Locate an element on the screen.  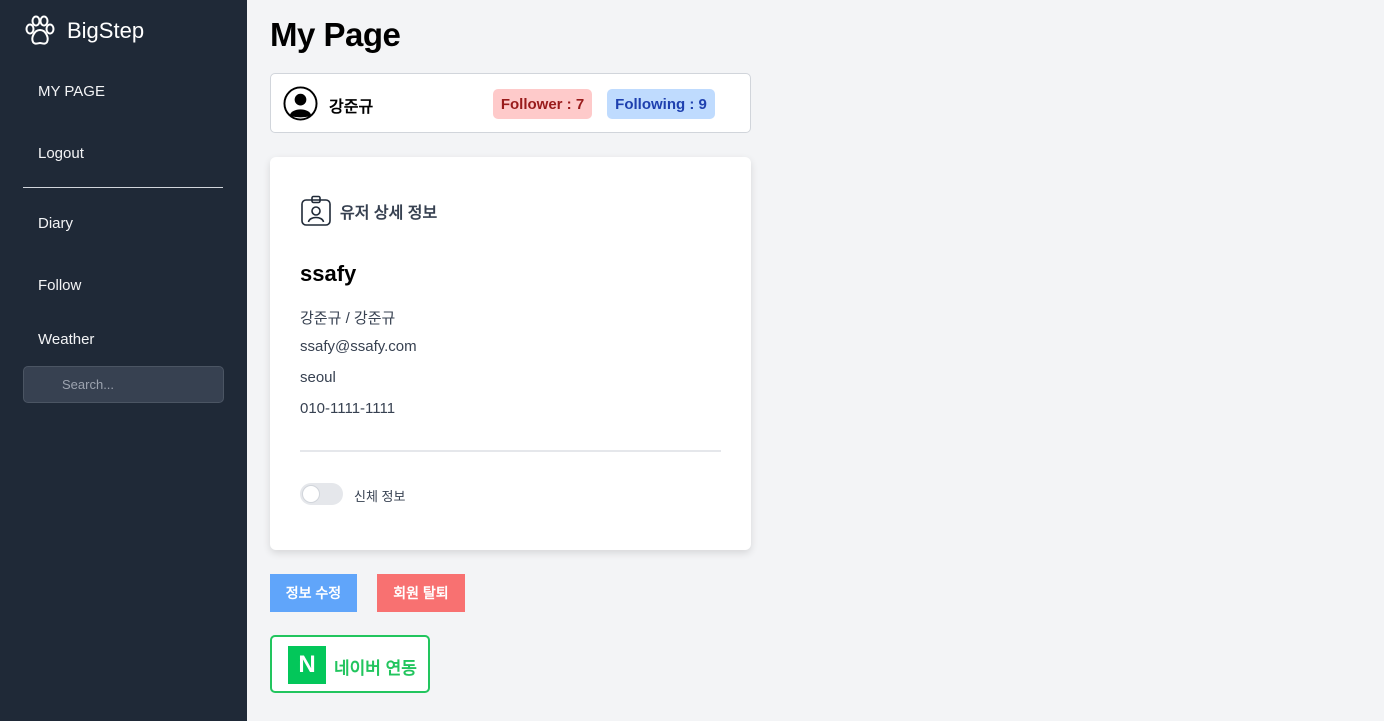
naver-link-label: 네이버 연동 is located at coordinates (375, 668).